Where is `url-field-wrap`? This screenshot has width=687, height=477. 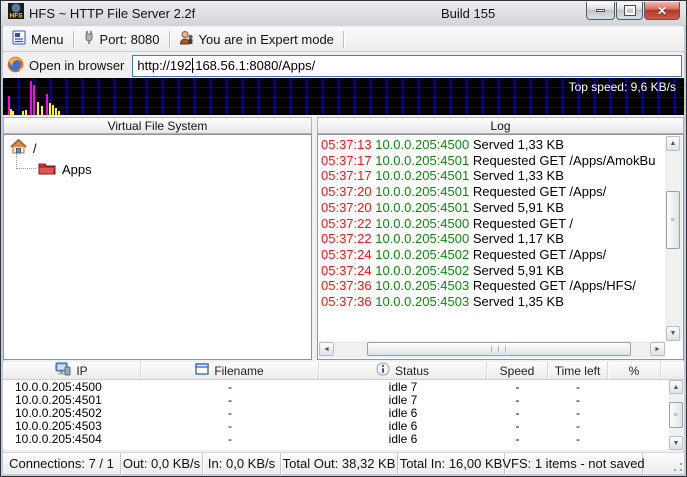 url-field-wrap is located at coordinates (407, 65).